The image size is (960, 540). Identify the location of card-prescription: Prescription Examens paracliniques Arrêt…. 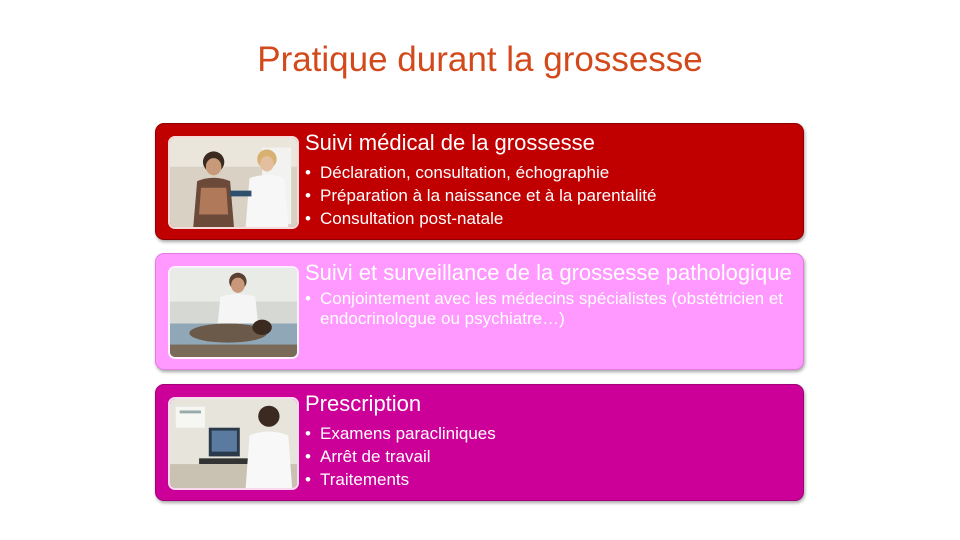
(479, 442).